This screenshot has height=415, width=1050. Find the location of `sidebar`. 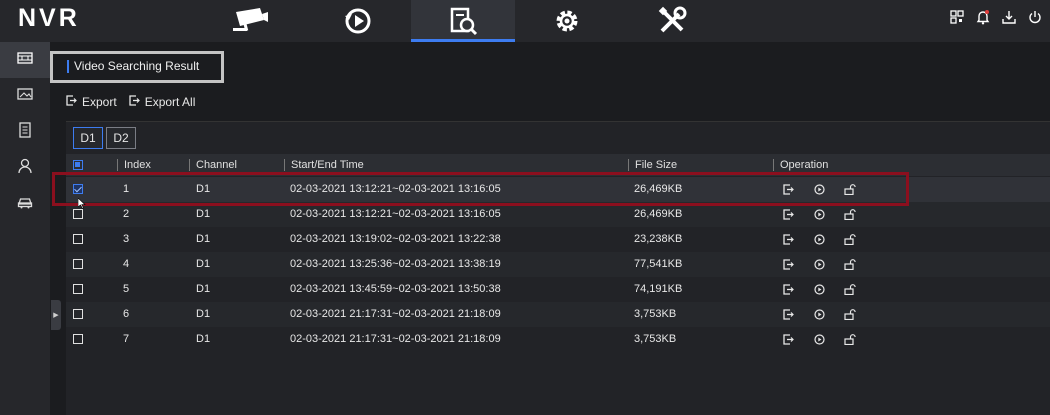

sidebar is located at coordinates (25, 228).